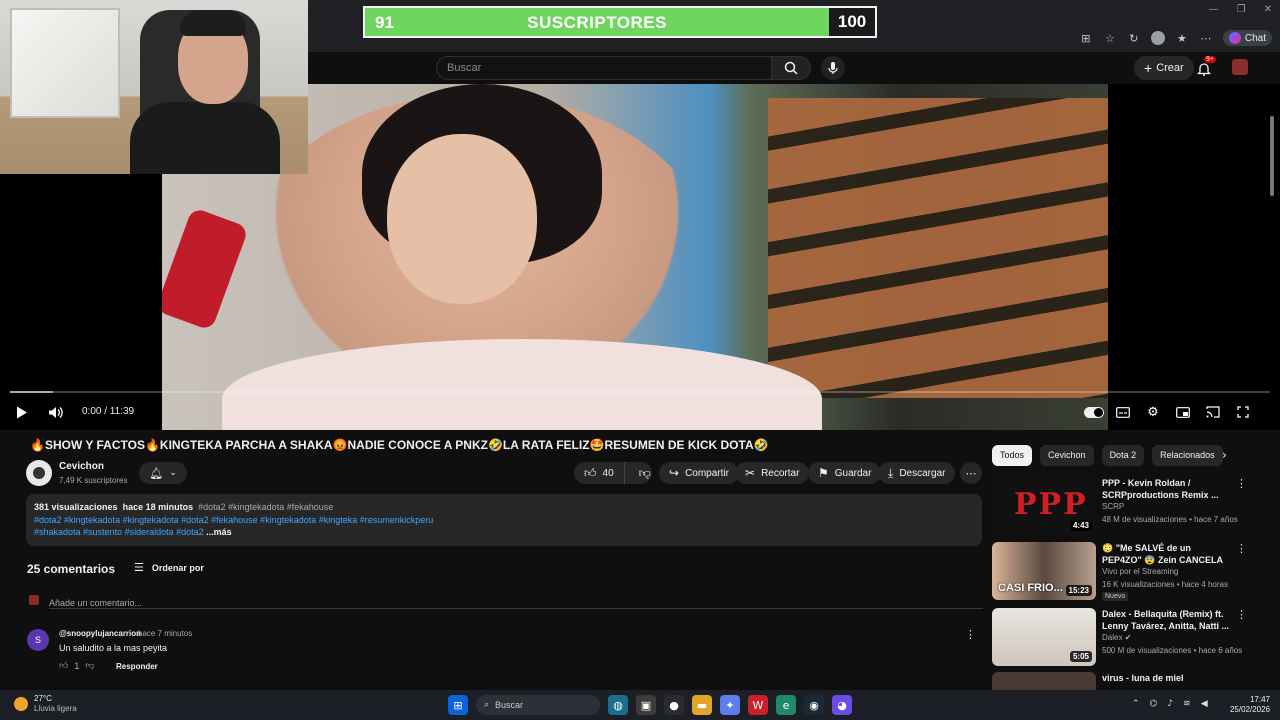 The image size is (1280, 720). What do you see at coordinates (1187, 704) in the screenshot?
I see `wifi-icon: ≋` at bounding box center [1187, 704].